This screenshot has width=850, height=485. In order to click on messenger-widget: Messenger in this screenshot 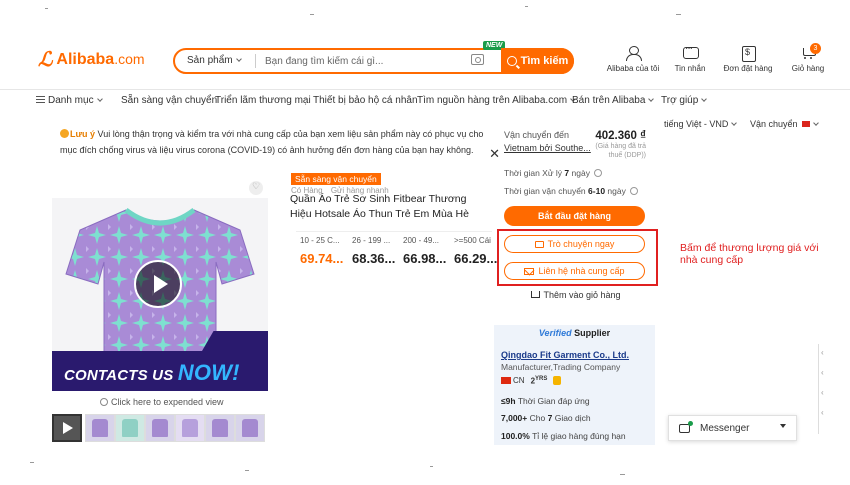, I will do `click(732, 428)`.